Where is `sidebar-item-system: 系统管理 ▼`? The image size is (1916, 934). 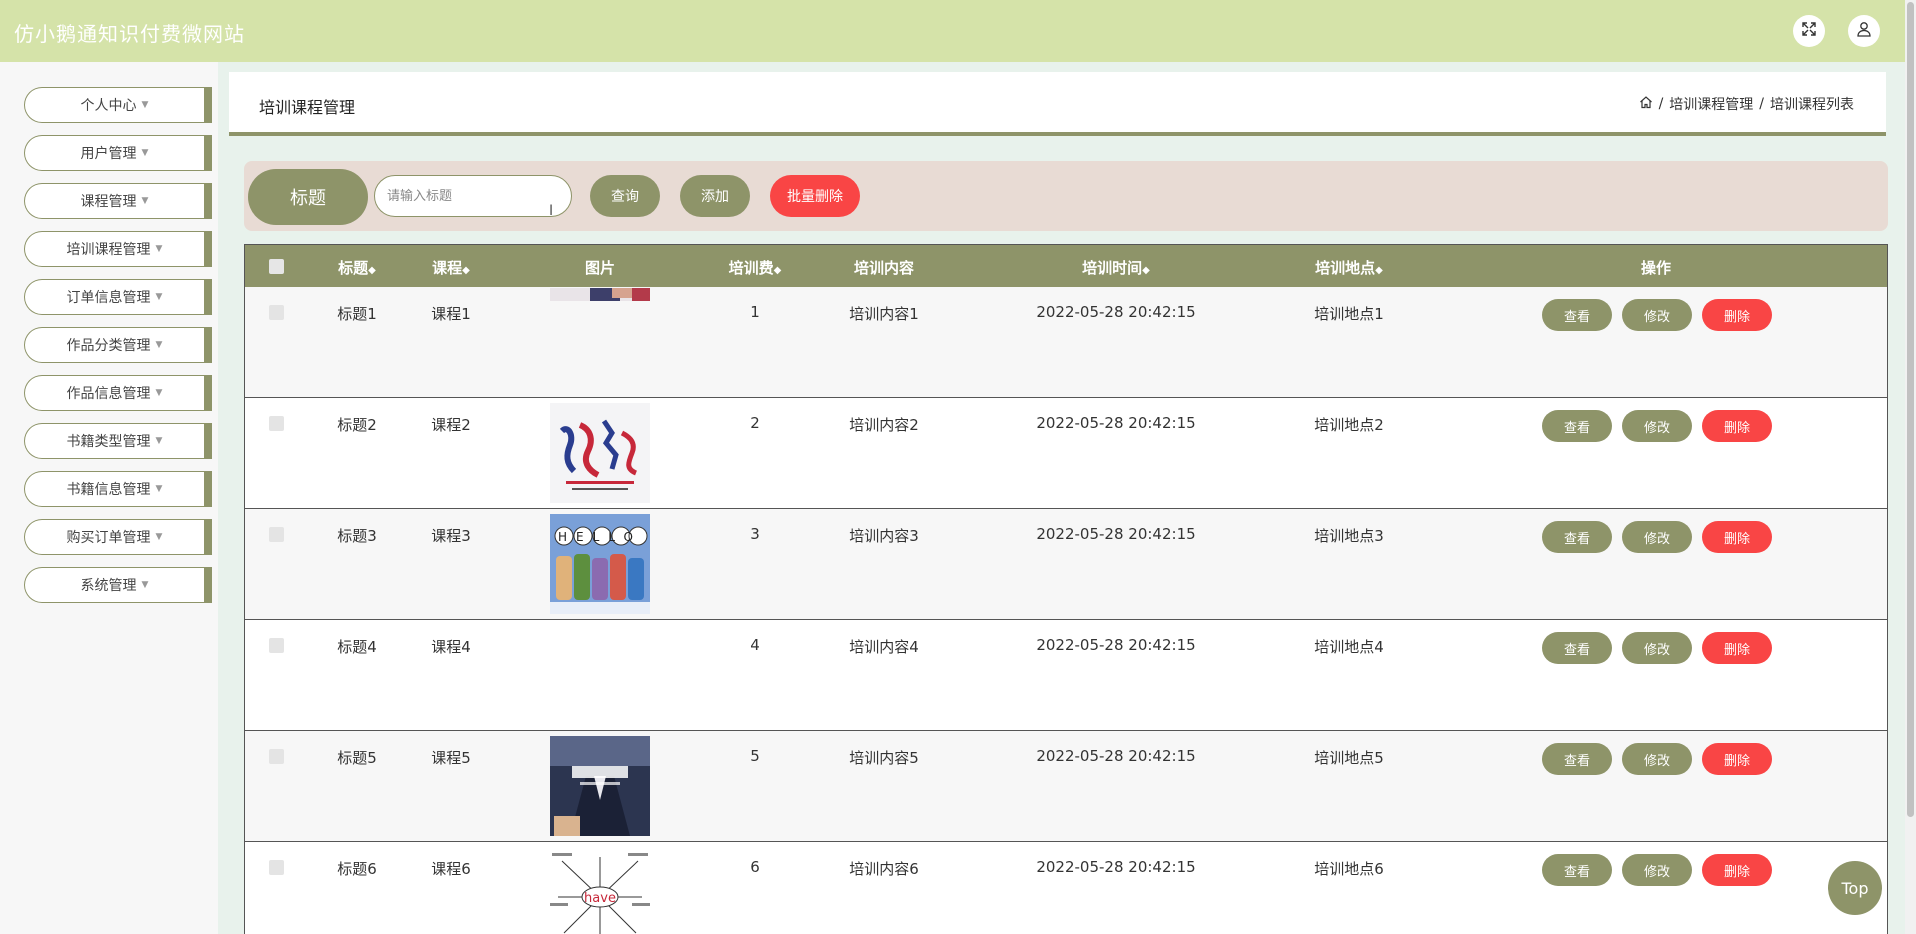
sidebar-item-system: 系统管理 ▼ is located at coordinates (118, 585).